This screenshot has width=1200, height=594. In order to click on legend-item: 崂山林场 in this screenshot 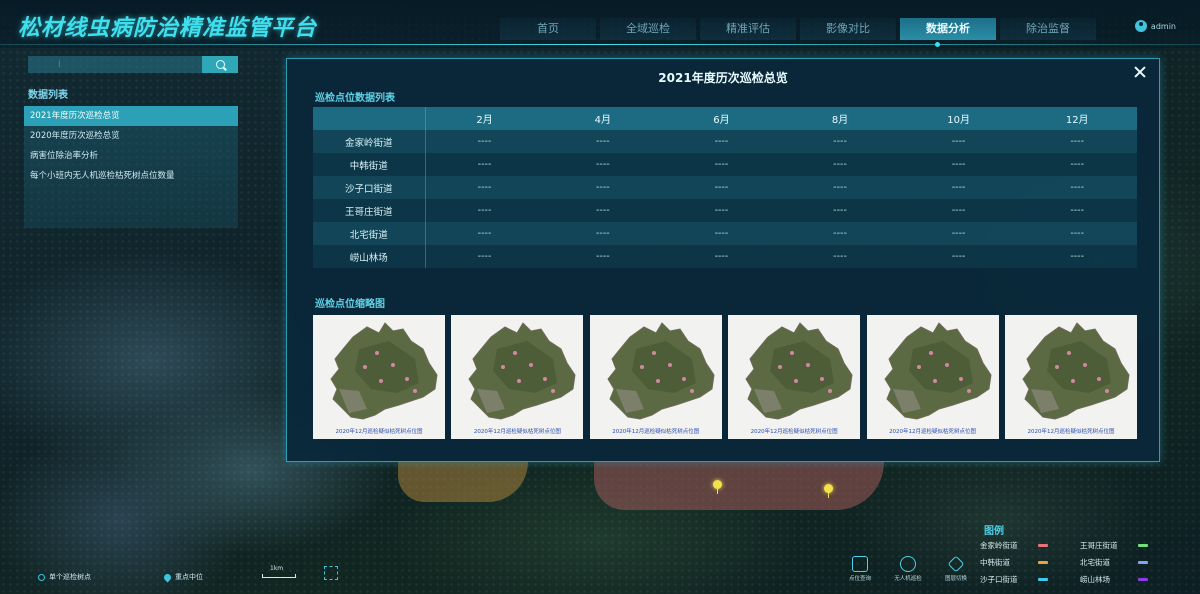, I will do `click(1130, 579)`.